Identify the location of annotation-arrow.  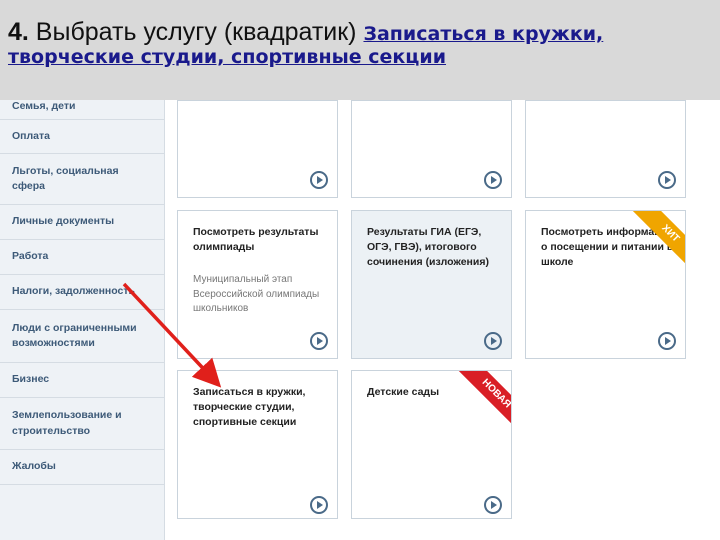
(172, 335).